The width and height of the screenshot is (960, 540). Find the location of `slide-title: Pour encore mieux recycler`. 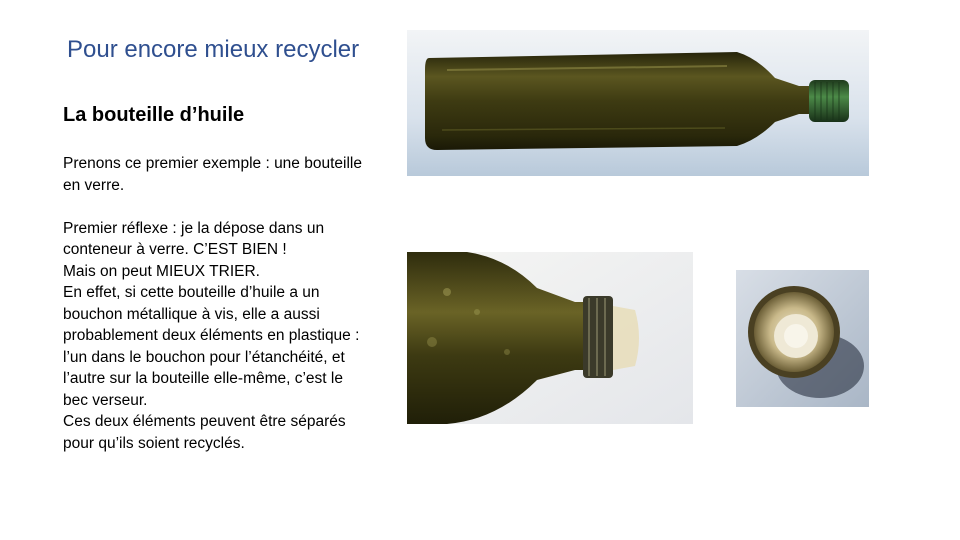

slide-title: Pour encore mieux recycler is located at coordinates (213, 49).